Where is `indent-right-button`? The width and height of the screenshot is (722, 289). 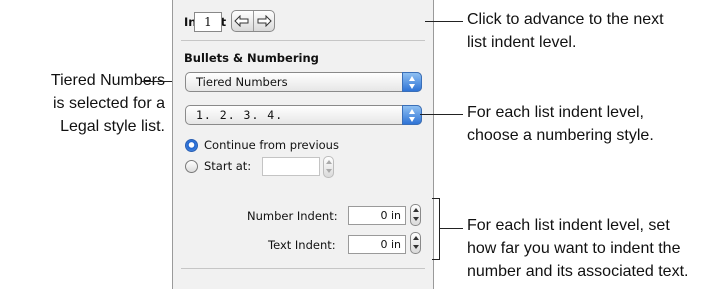 indent-right-button is located at coordinates (264, 21).